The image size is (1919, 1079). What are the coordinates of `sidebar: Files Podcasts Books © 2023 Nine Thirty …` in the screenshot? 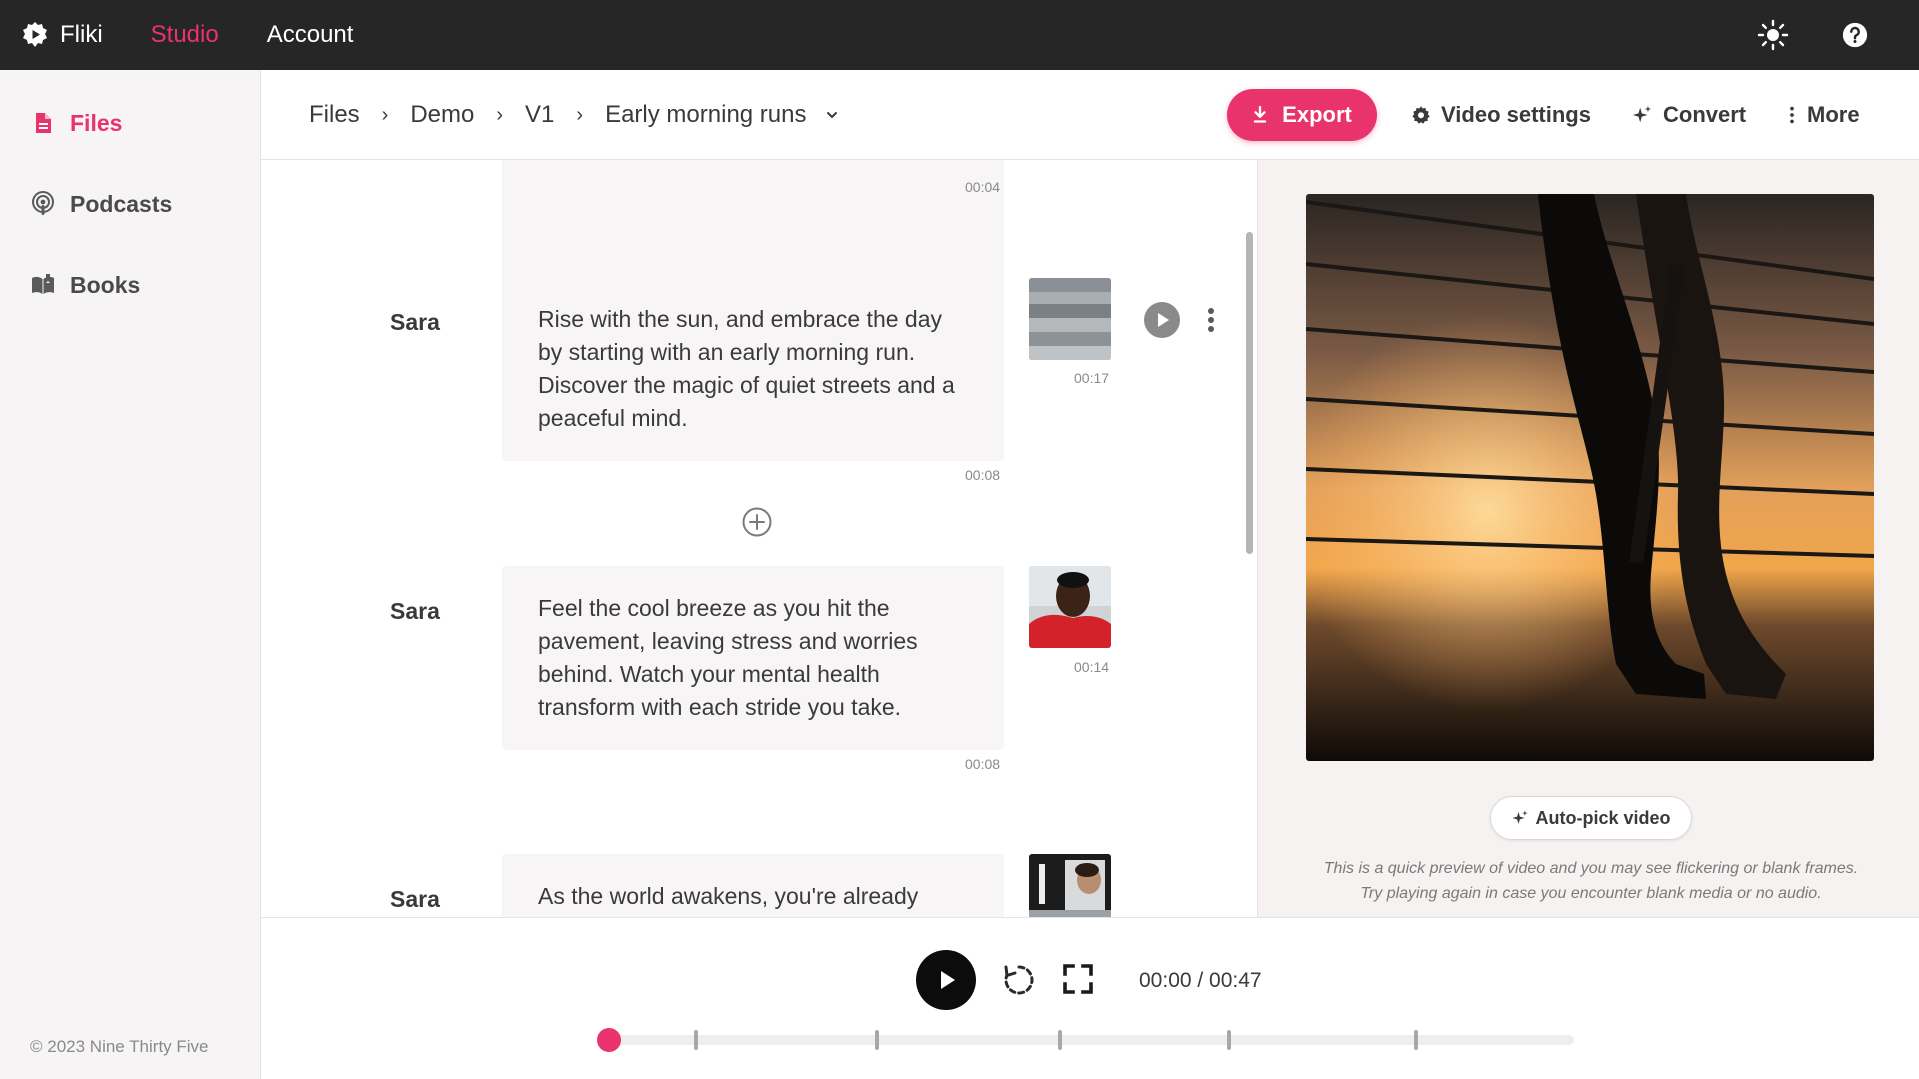 It's located at (130, 574).